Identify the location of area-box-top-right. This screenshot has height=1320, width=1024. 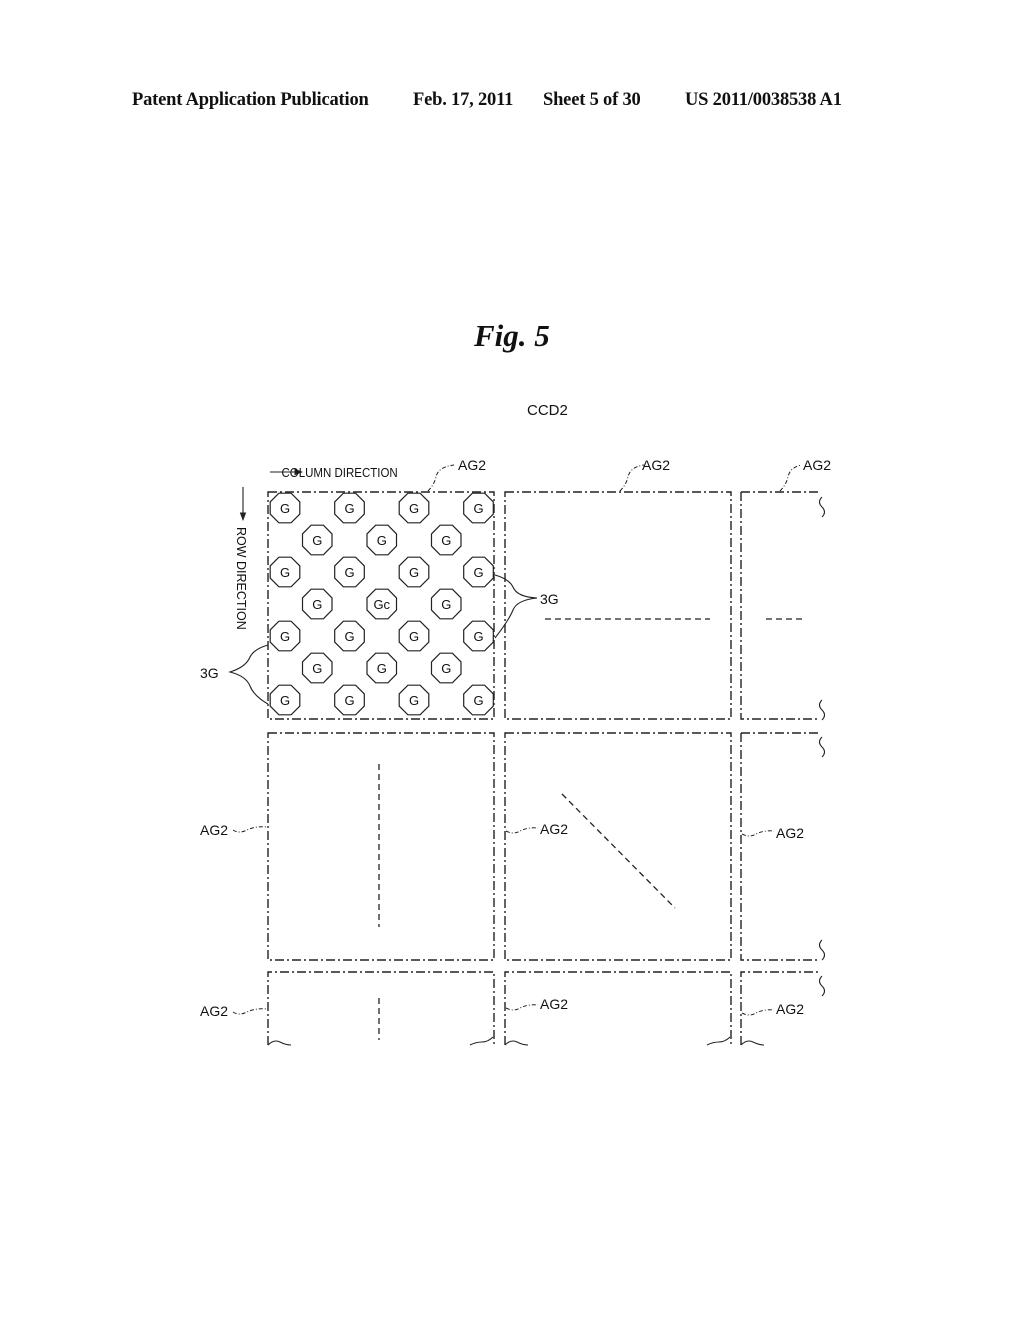
(780, 605).